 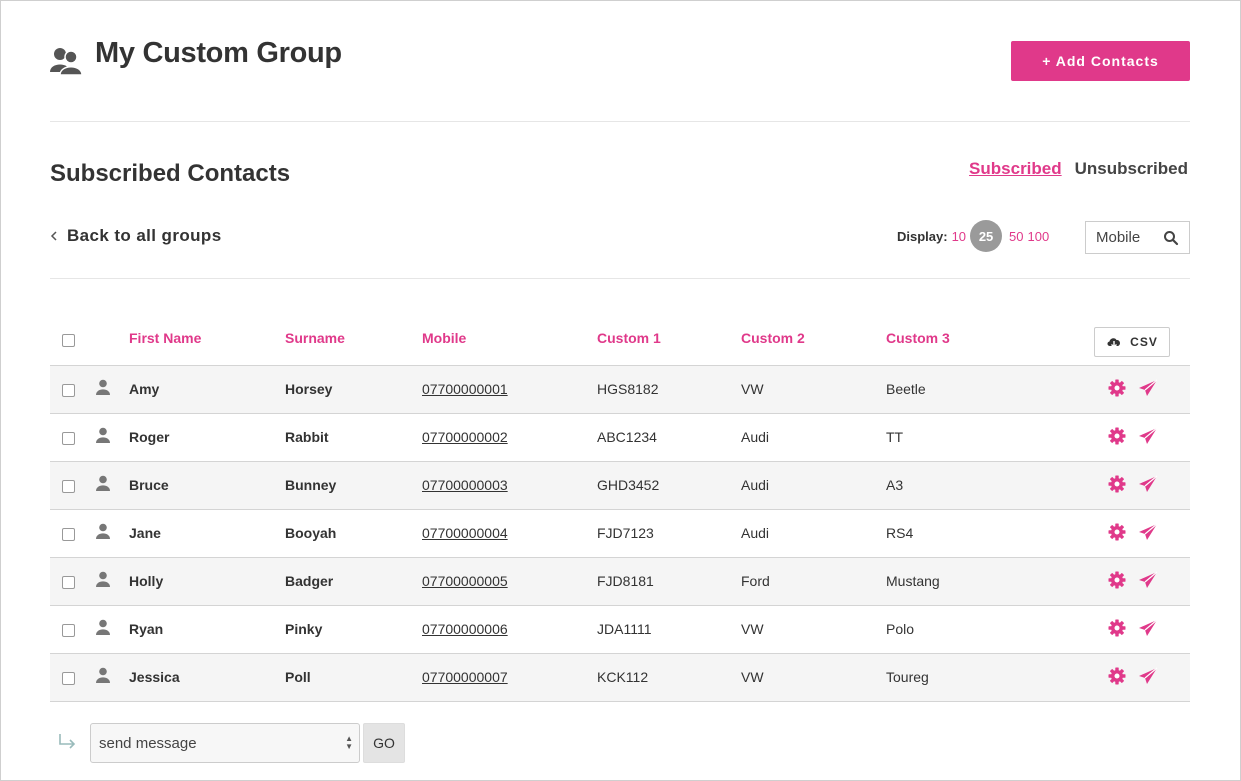 I want to click on cell-custom-1: ABC1234, so click(x=627, y=437).